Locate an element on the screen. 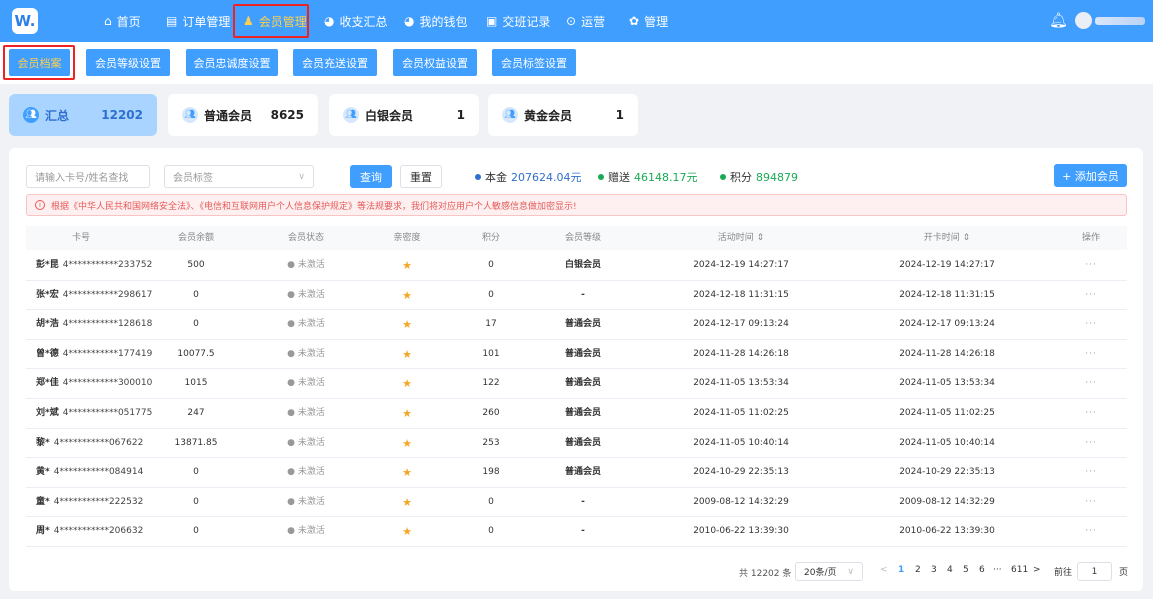 This screenshot has width=1153, height=599. cell-level: - is located at coordinates (583, 501).